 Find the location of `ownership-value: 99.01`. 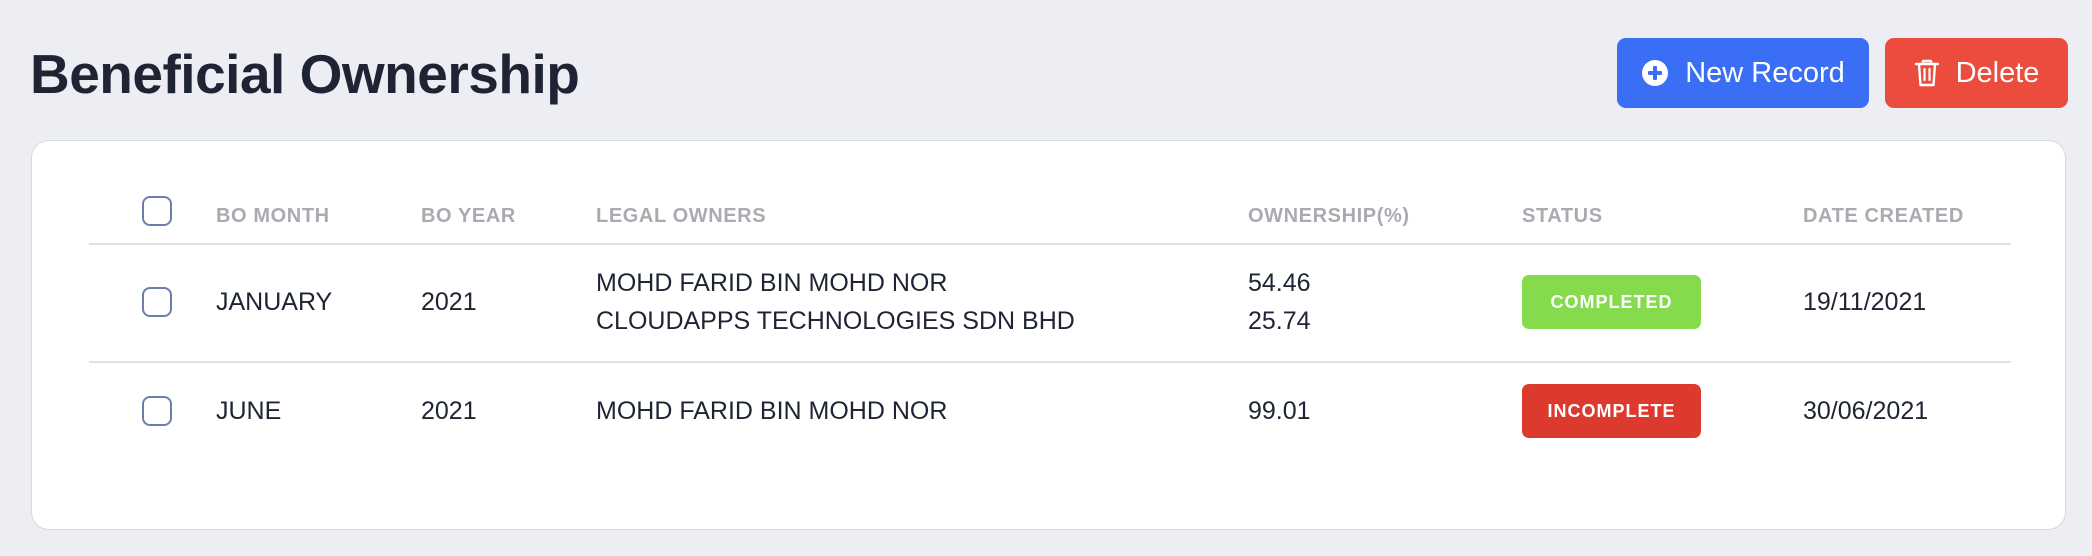

ownership-value: 99.01 is located at coordinates (1279, 411).